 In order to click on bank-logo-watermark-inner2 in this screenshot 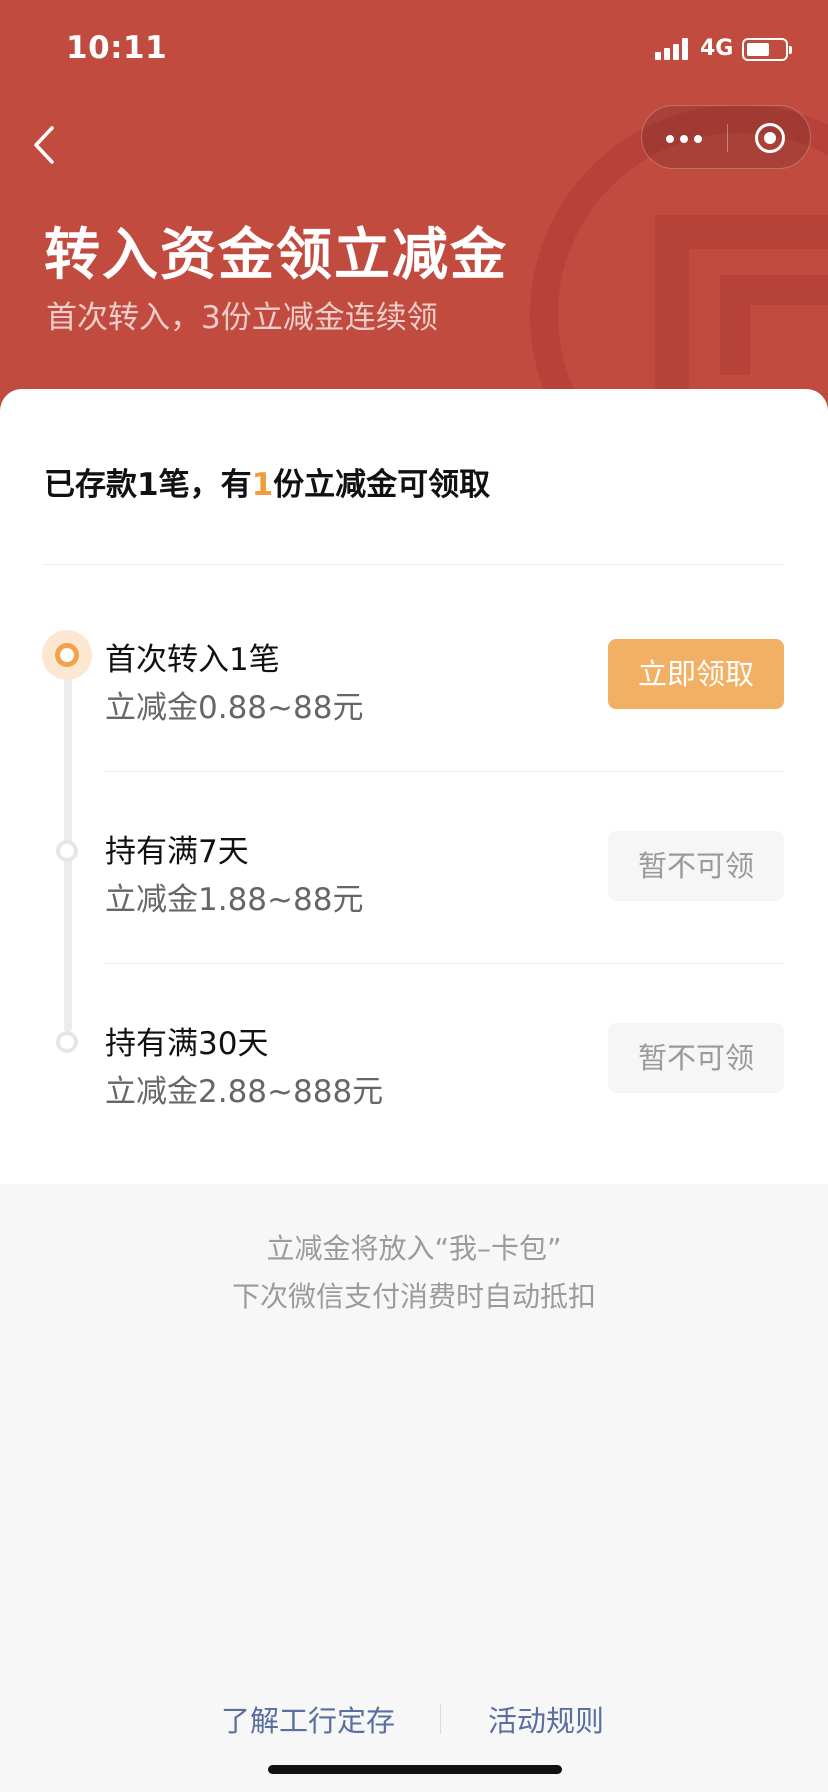, I will do `click(774, 325)`.